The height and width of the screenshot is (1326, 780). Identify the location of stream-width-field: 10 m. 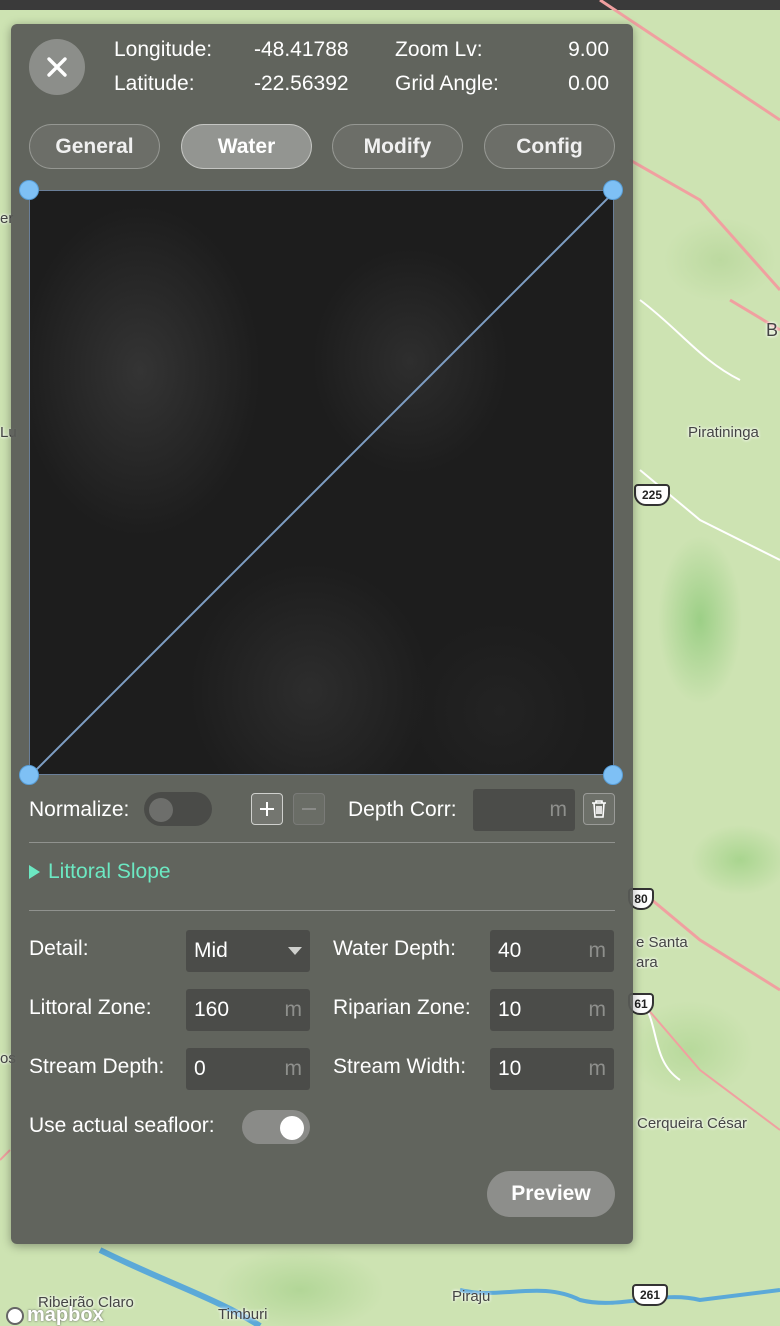
(552, 1069).